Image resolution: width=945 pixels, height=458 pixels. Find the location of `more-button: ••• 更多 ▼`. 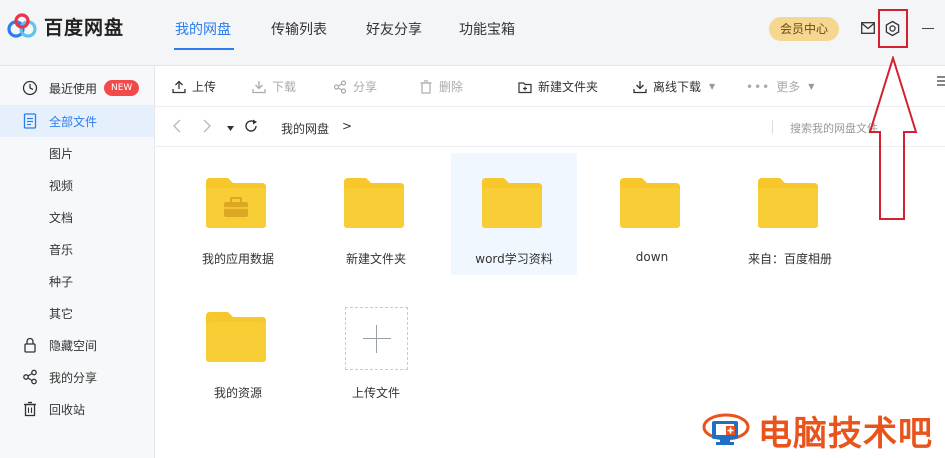

more-button: ••• 更多 ▼ is located at coordinates (780, 86).